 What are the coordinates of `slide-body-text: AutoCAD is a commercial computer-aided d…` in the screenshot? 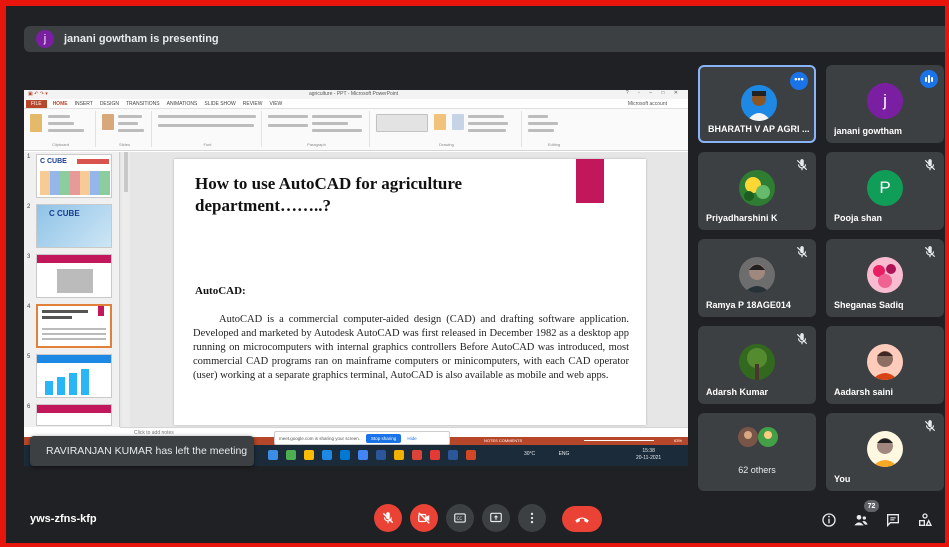 It's located at (411, 347).